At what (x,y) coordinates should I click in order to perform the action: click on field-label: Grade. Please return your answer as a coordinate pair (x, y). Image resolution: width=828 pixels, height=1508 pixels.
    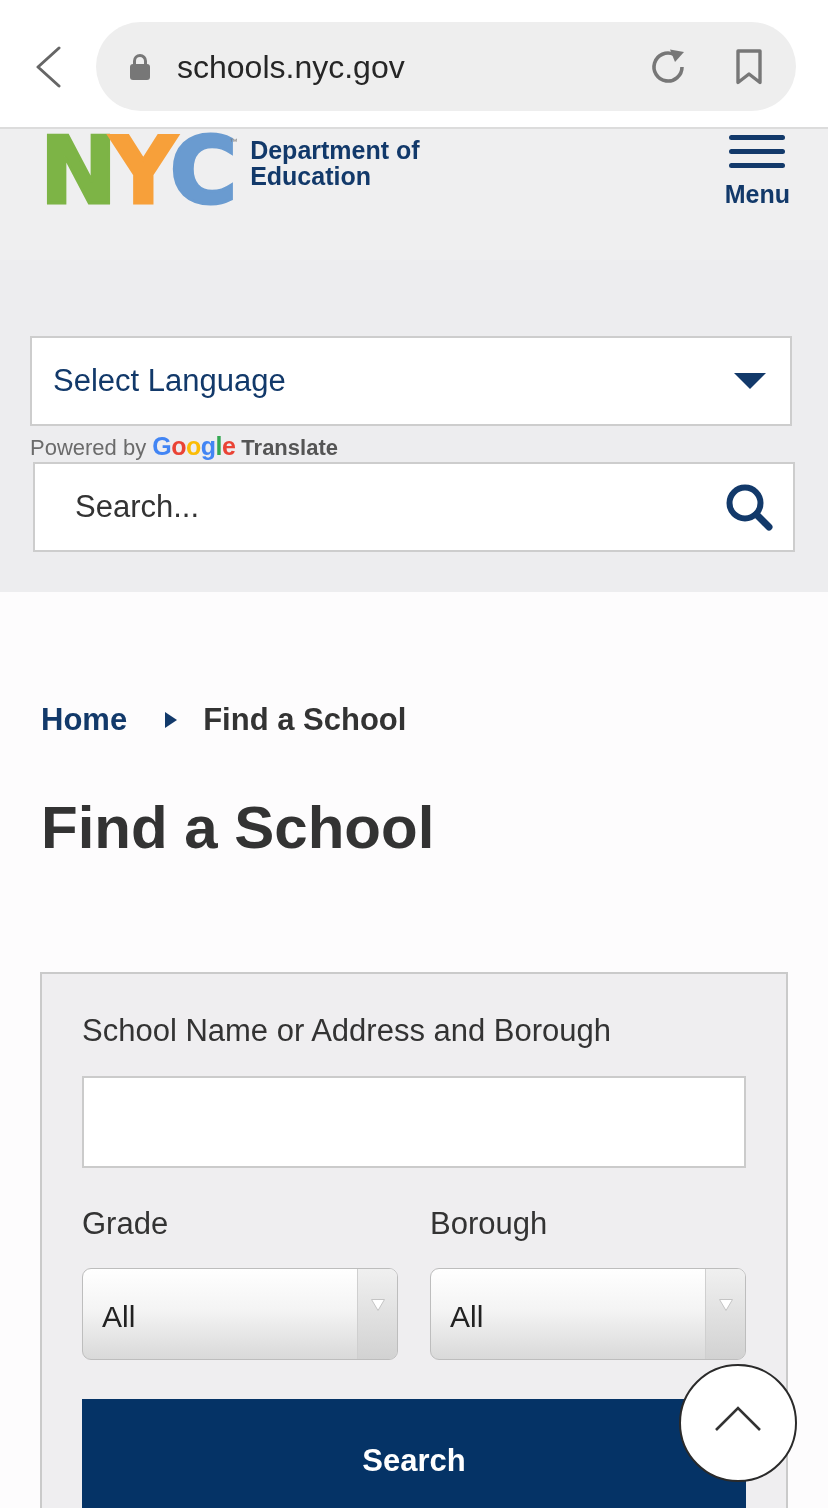
    Looking at the image, I should click on (125, 1224).